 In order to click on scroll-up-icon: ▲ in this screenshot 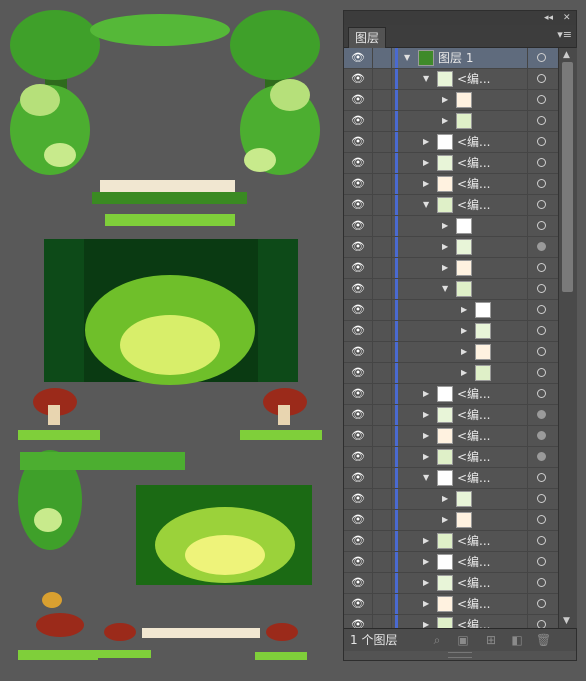, I will do `click(566, 55)`.